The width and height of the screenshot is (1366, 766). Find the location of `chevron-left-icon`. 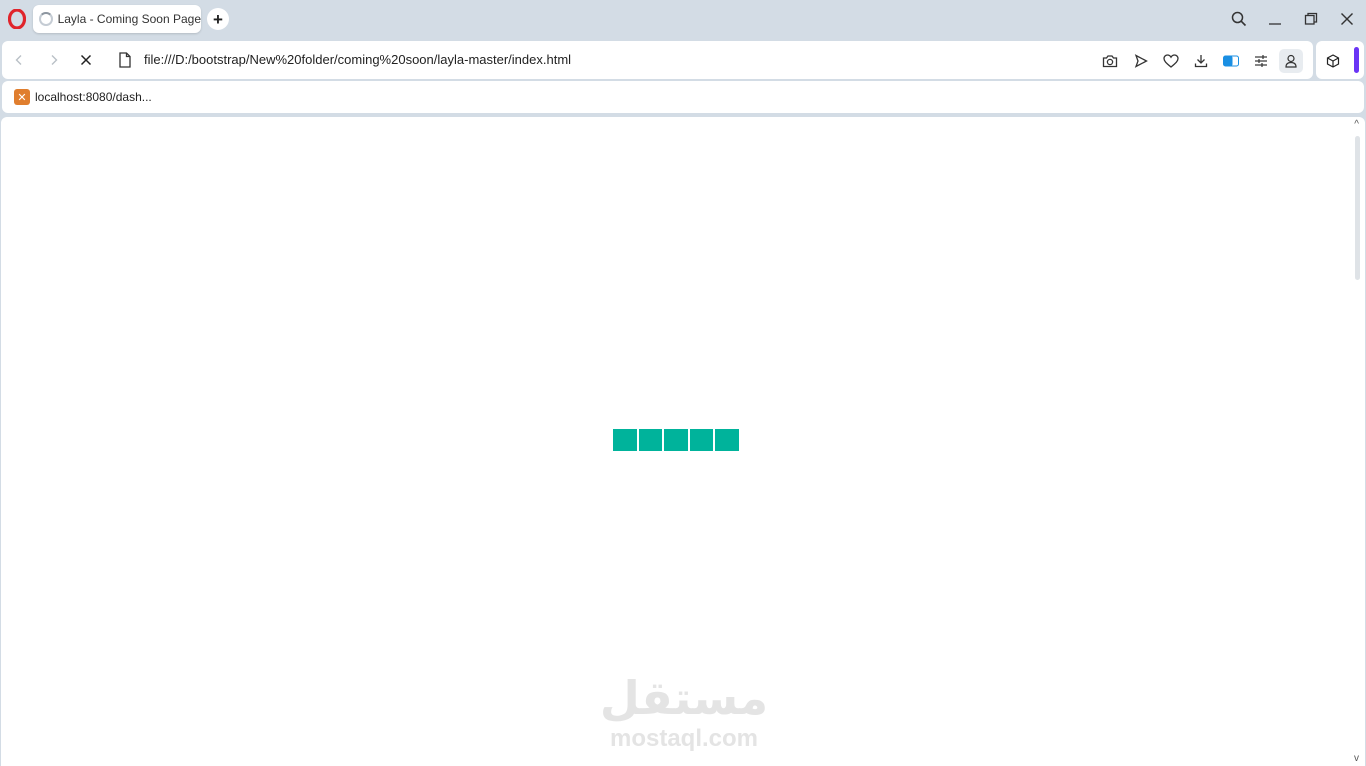

chevron-left-icon is located at coordinates (18, 60).